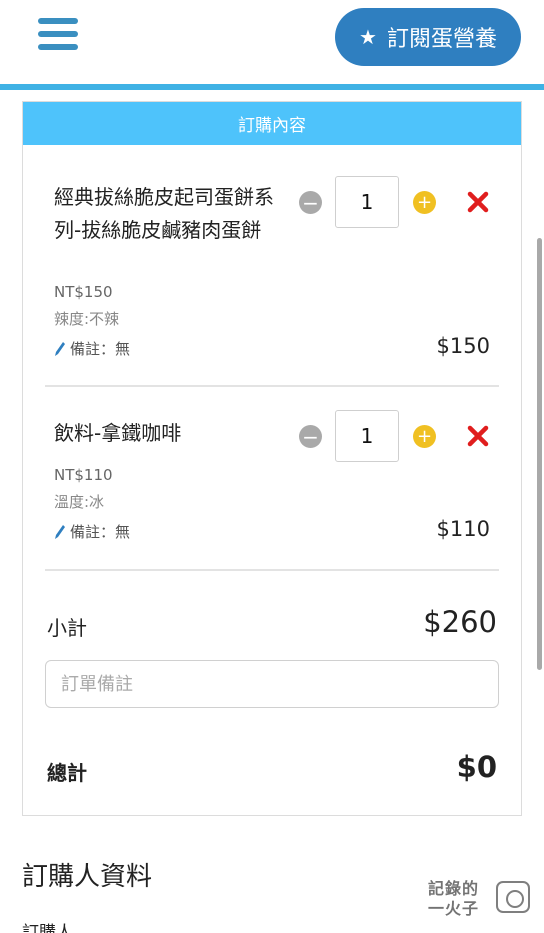 The width and height of the screenshot is (544, 933). Describe the element at coordinates (83, 475) in the screenshot. I see `item-unit-price: NT$110` at that location.